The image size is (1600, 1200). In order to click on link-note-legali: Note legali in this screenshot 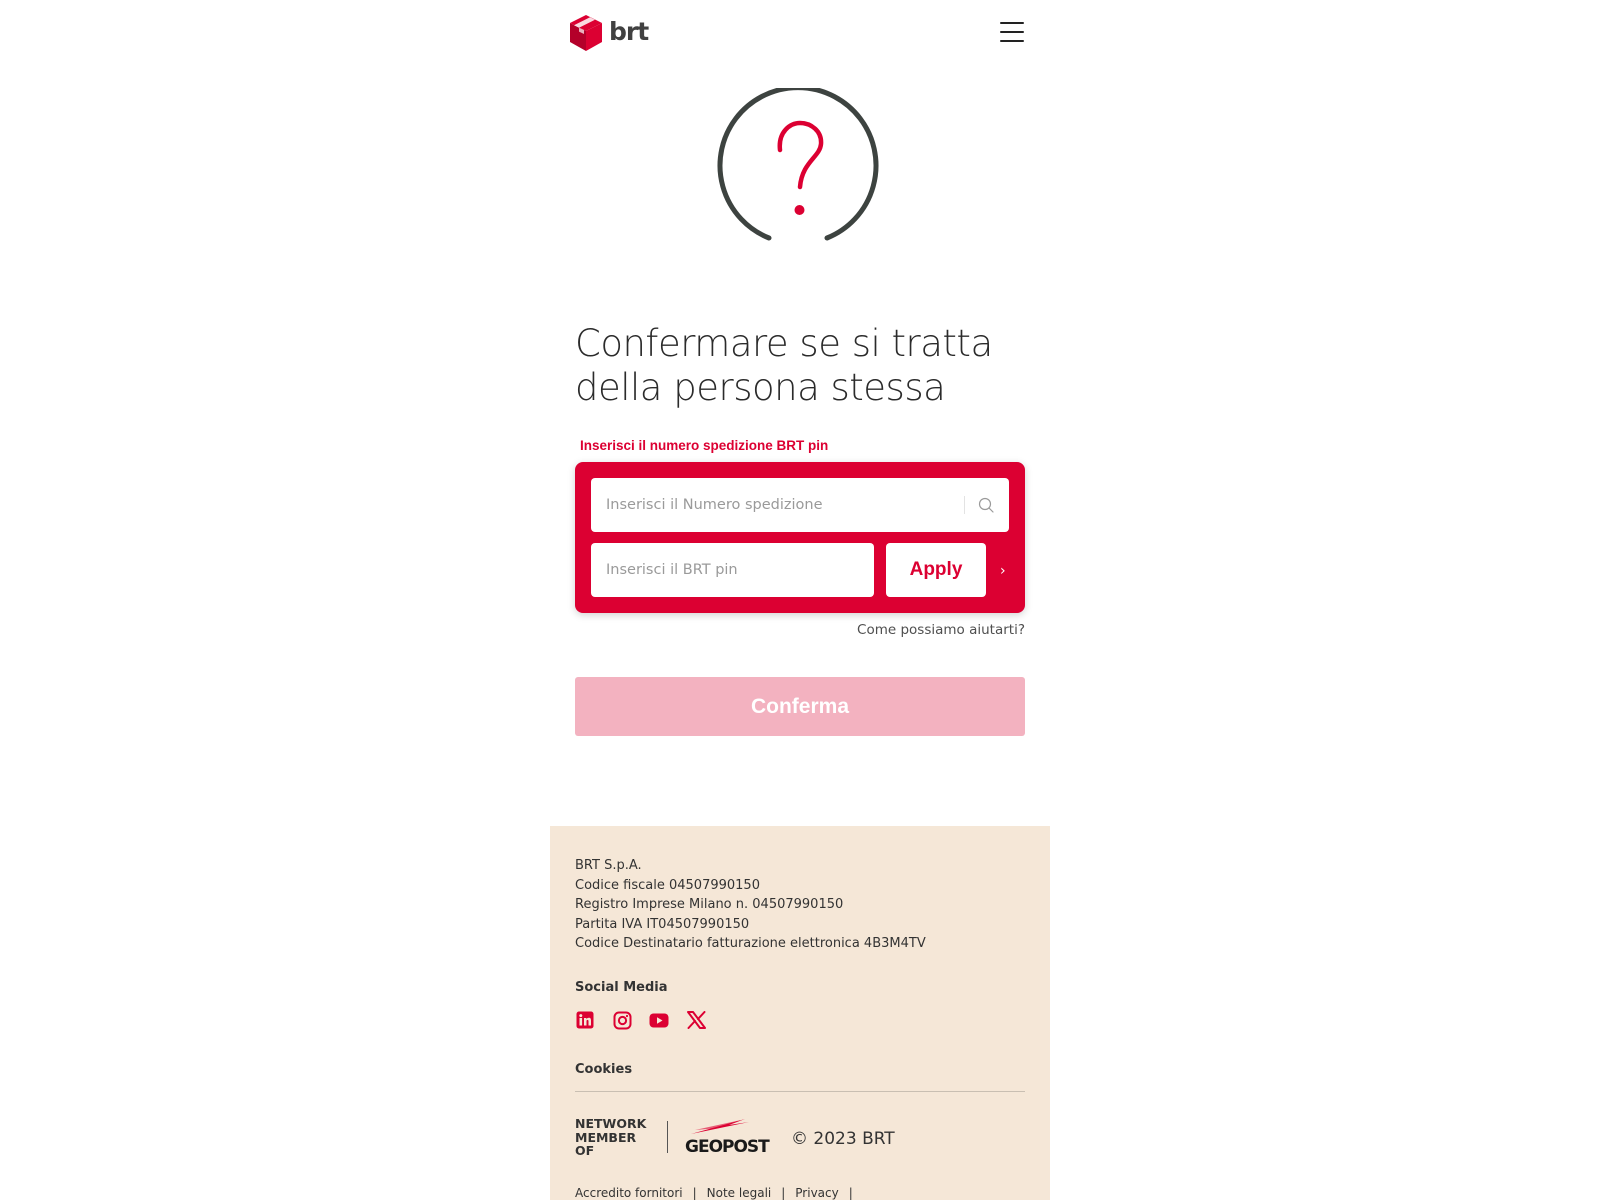, I will do `click(739, 1193)`.